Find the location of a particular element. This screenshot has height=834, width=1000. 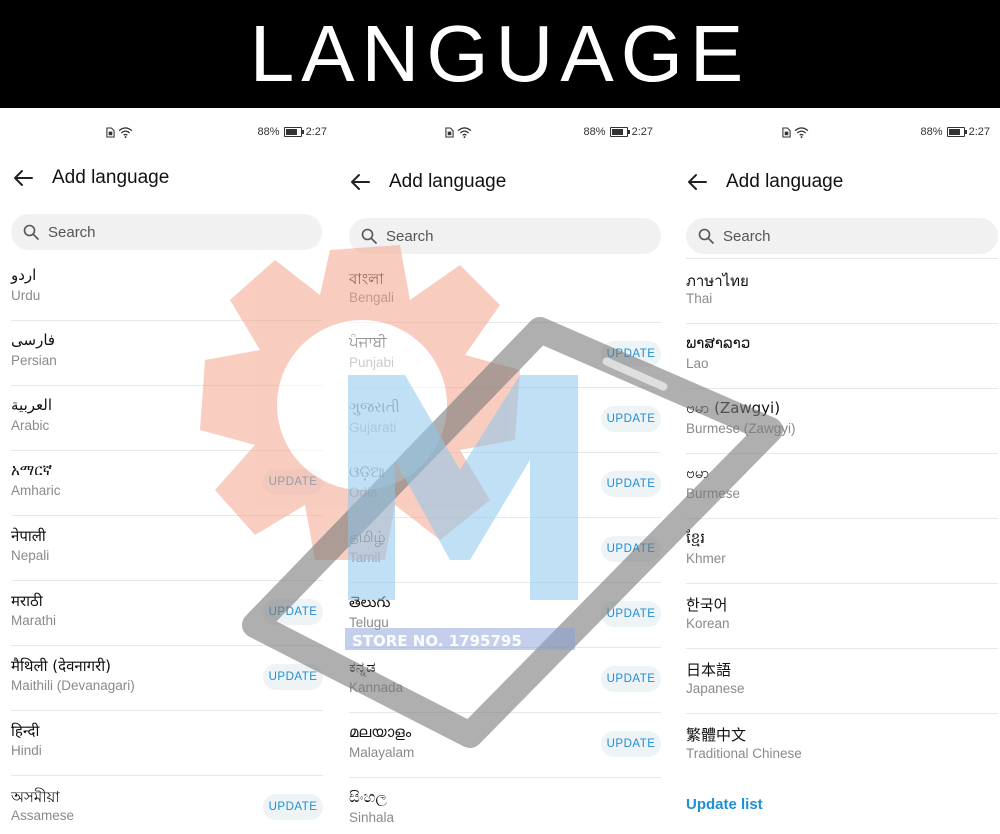

language-item: తెలుగు Telugu UPDATE is located at coordinates (505, 615).